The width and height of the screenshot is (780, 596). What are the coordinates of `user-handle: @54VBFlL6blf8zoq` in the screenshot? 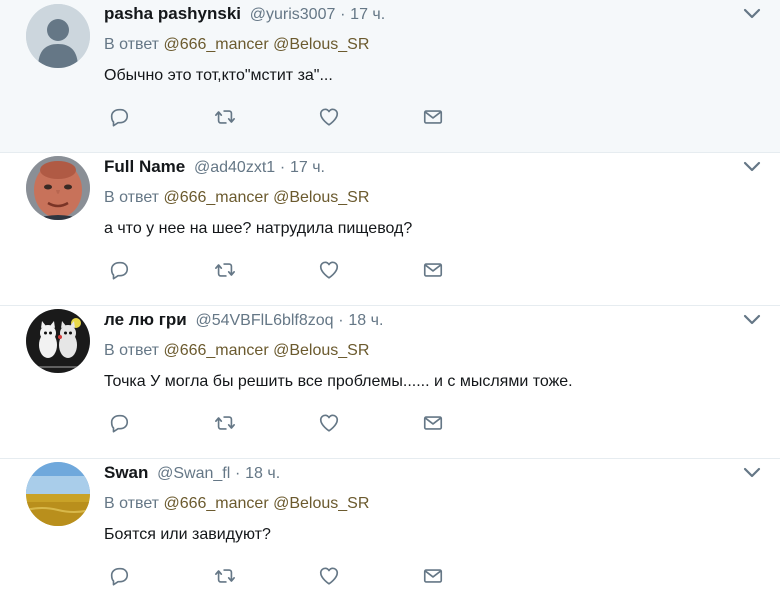 It's located at (264, 320).